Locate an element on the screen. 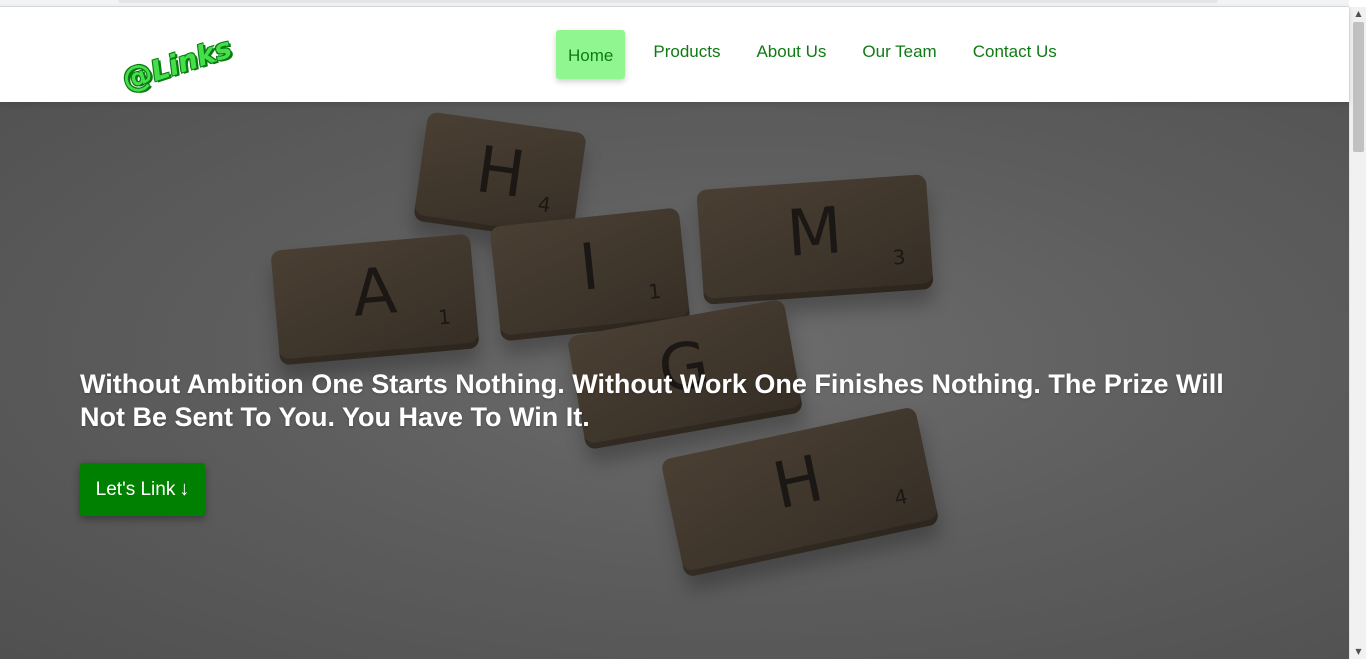  scrollbar-thumb is located at coordinates (1358, 87).